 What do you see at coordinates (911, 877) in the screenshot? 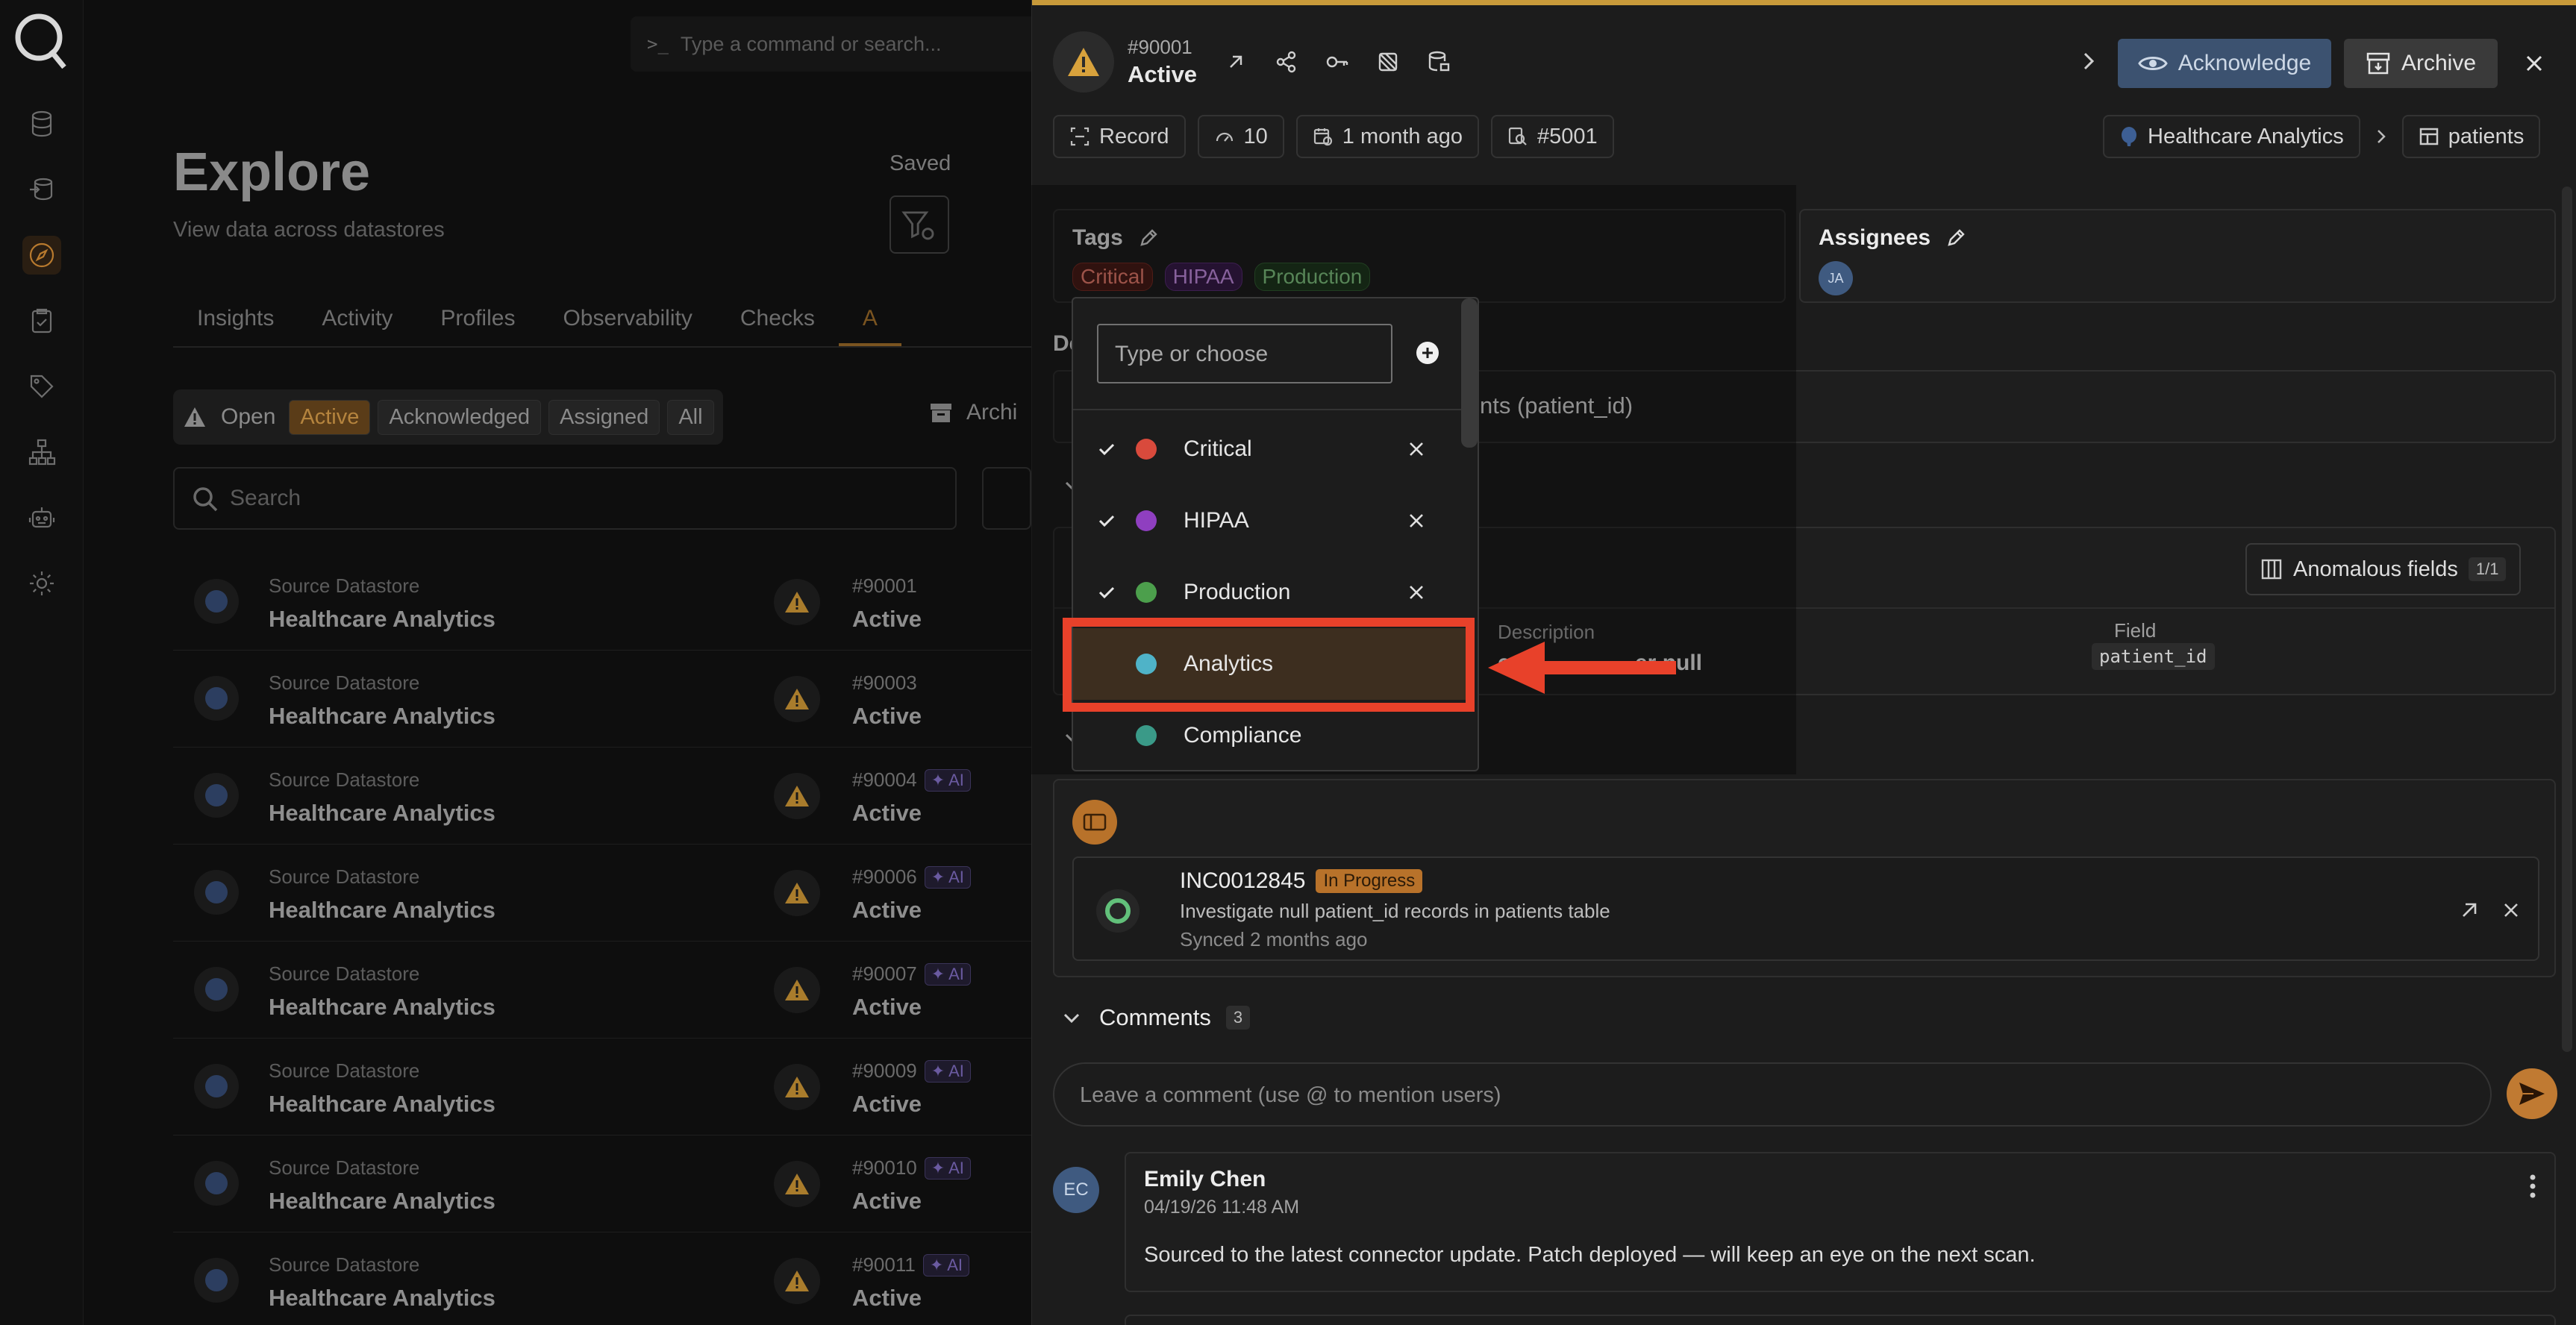
I see `anomaly-id-row: #90006 ✦ AI` at bounding box center [911, 877].